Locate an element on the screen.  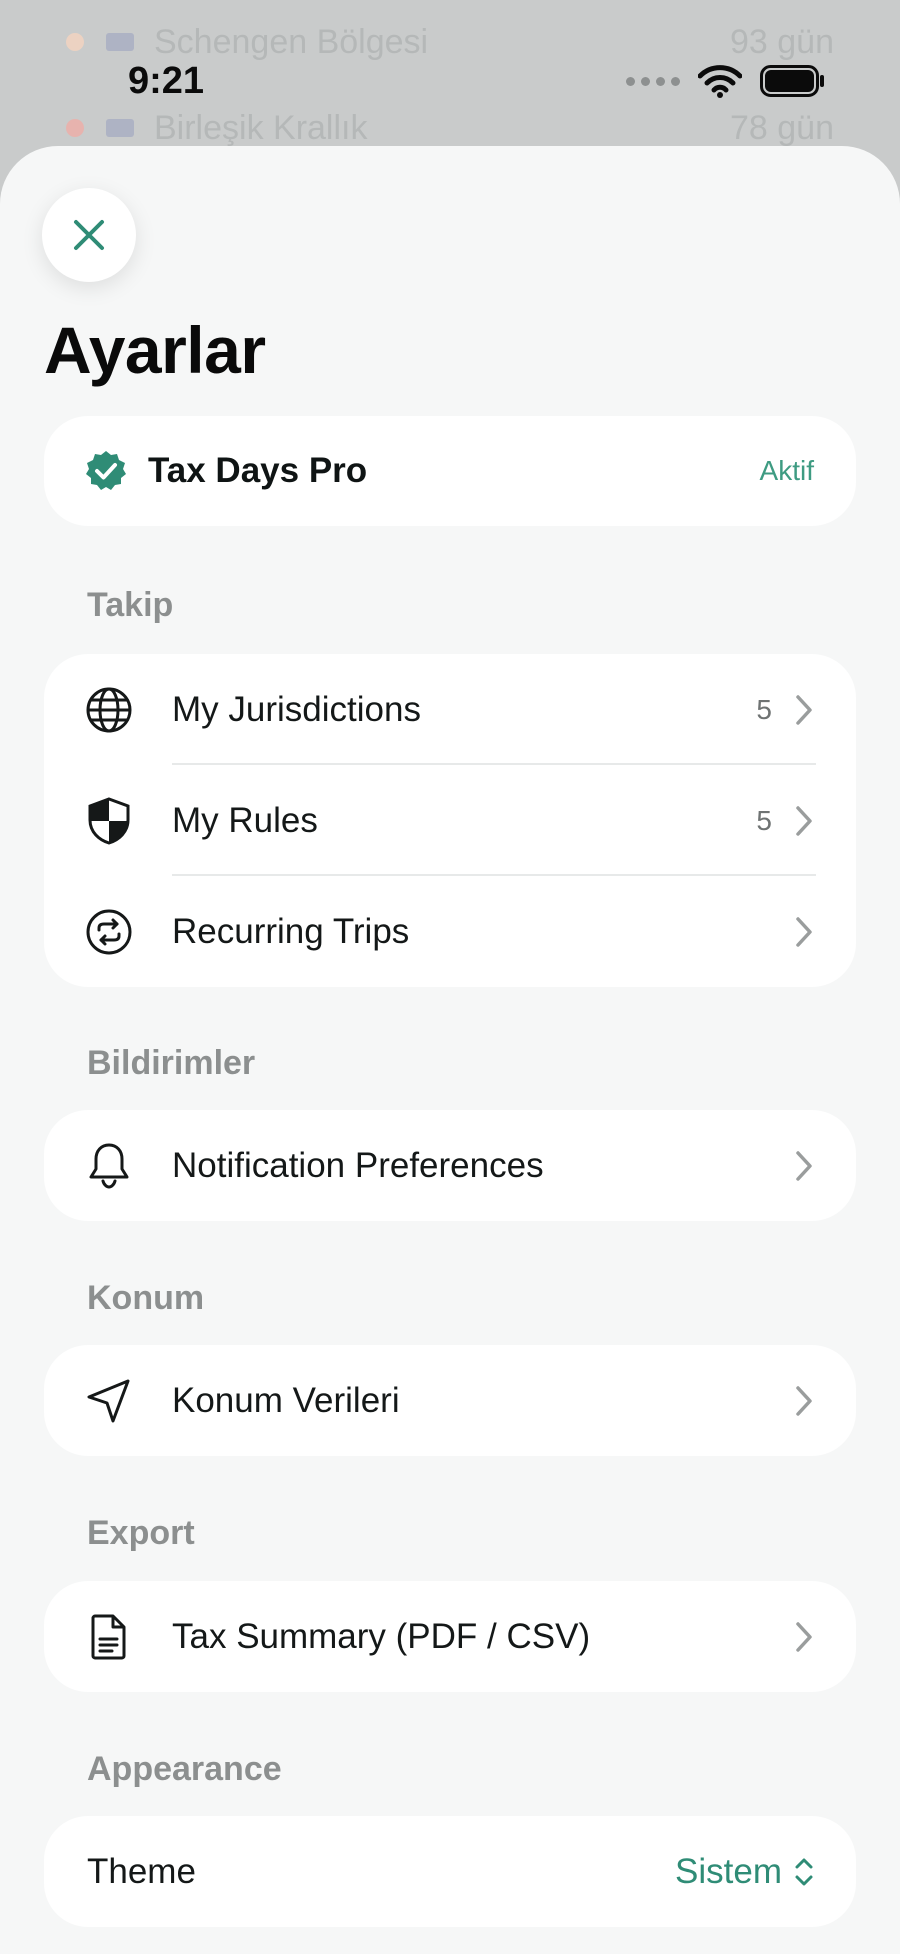
settings-row-label: Recurring Trips is located at coordinates (291, 931).